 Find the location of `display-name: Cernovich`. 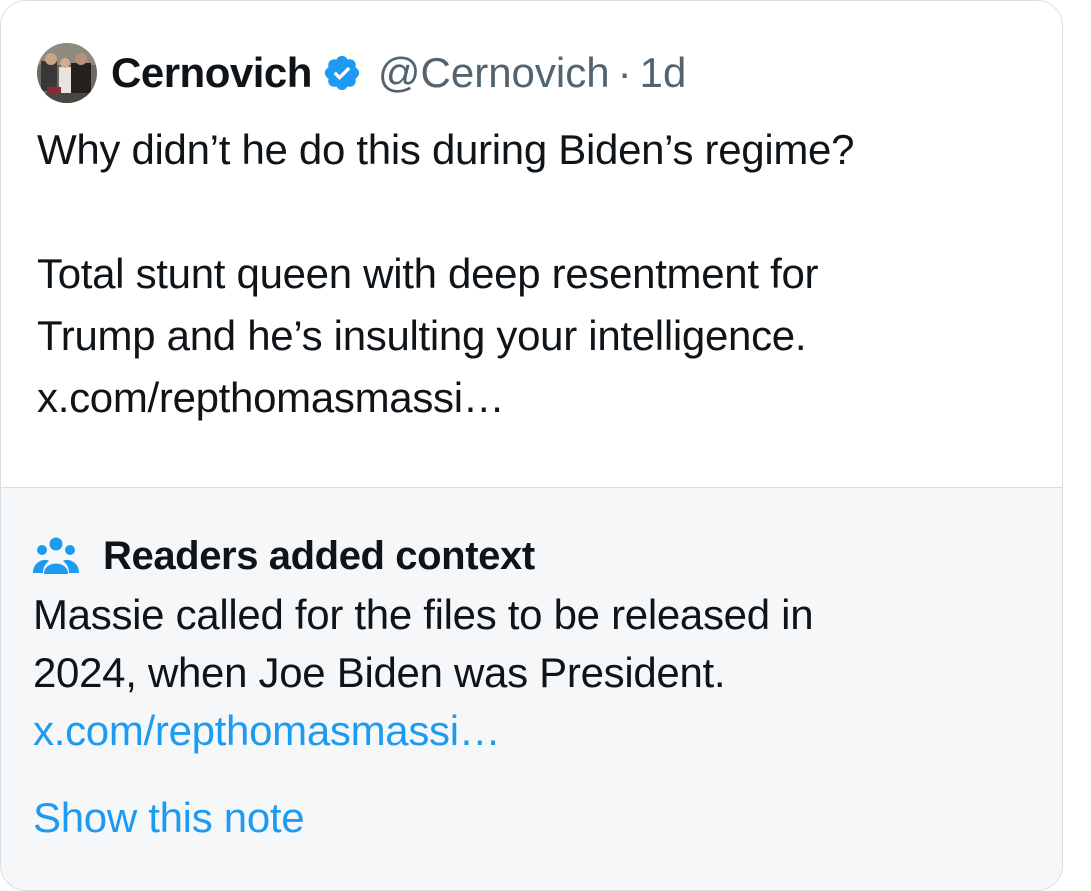

display-name: Cernovich is located at coordinates (211, 73).